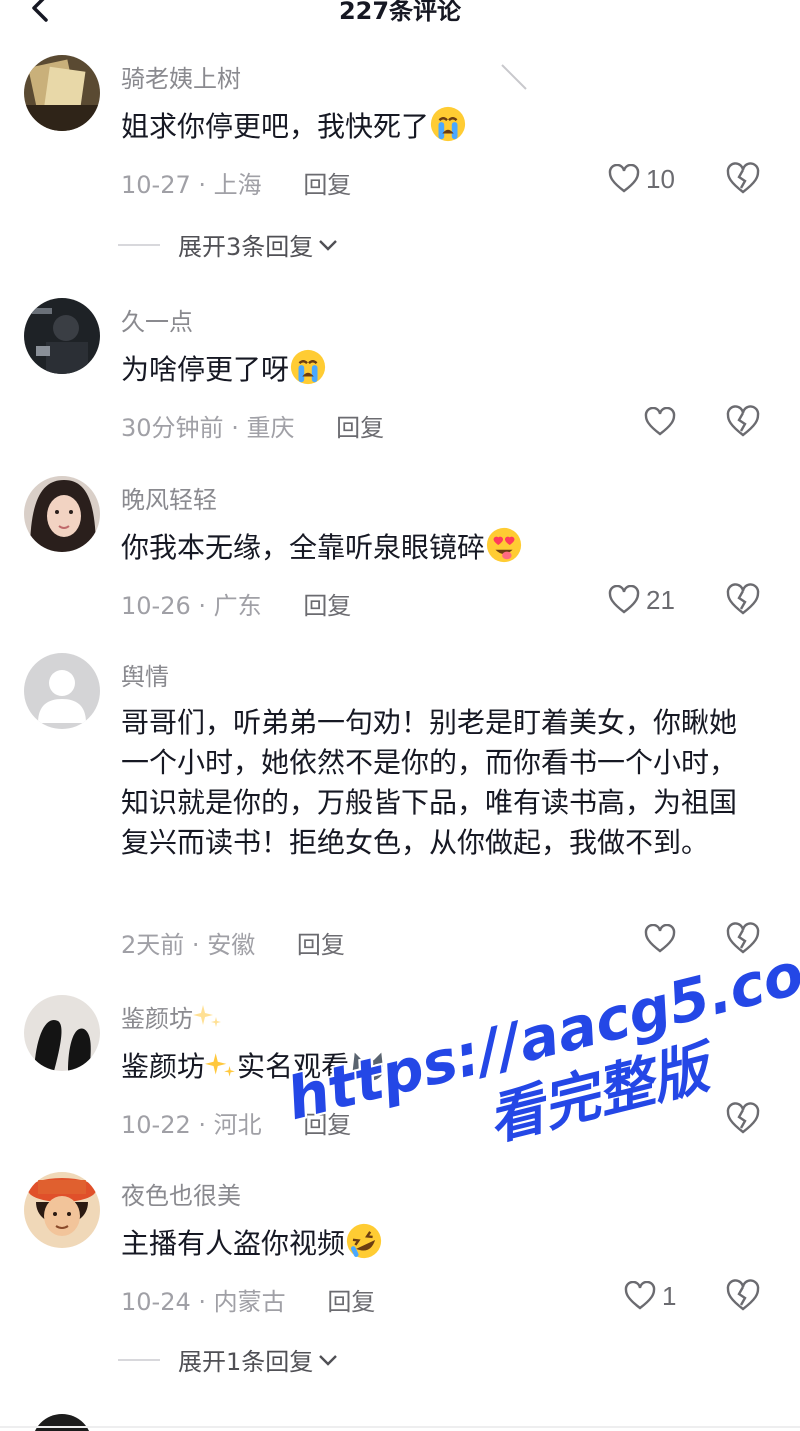  I want to click on comments-header: 227条评论, so click(400, 15).